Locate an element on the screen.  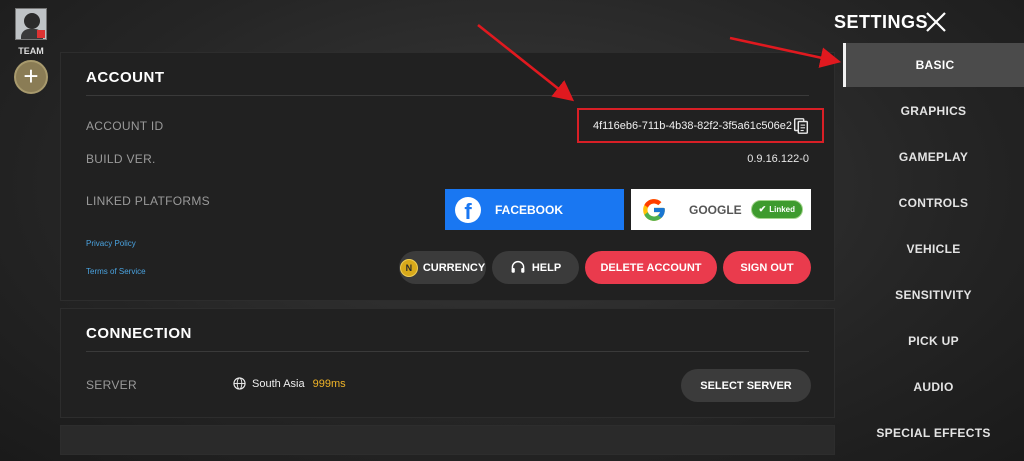
account-divider is located at coordinates (447, 95).